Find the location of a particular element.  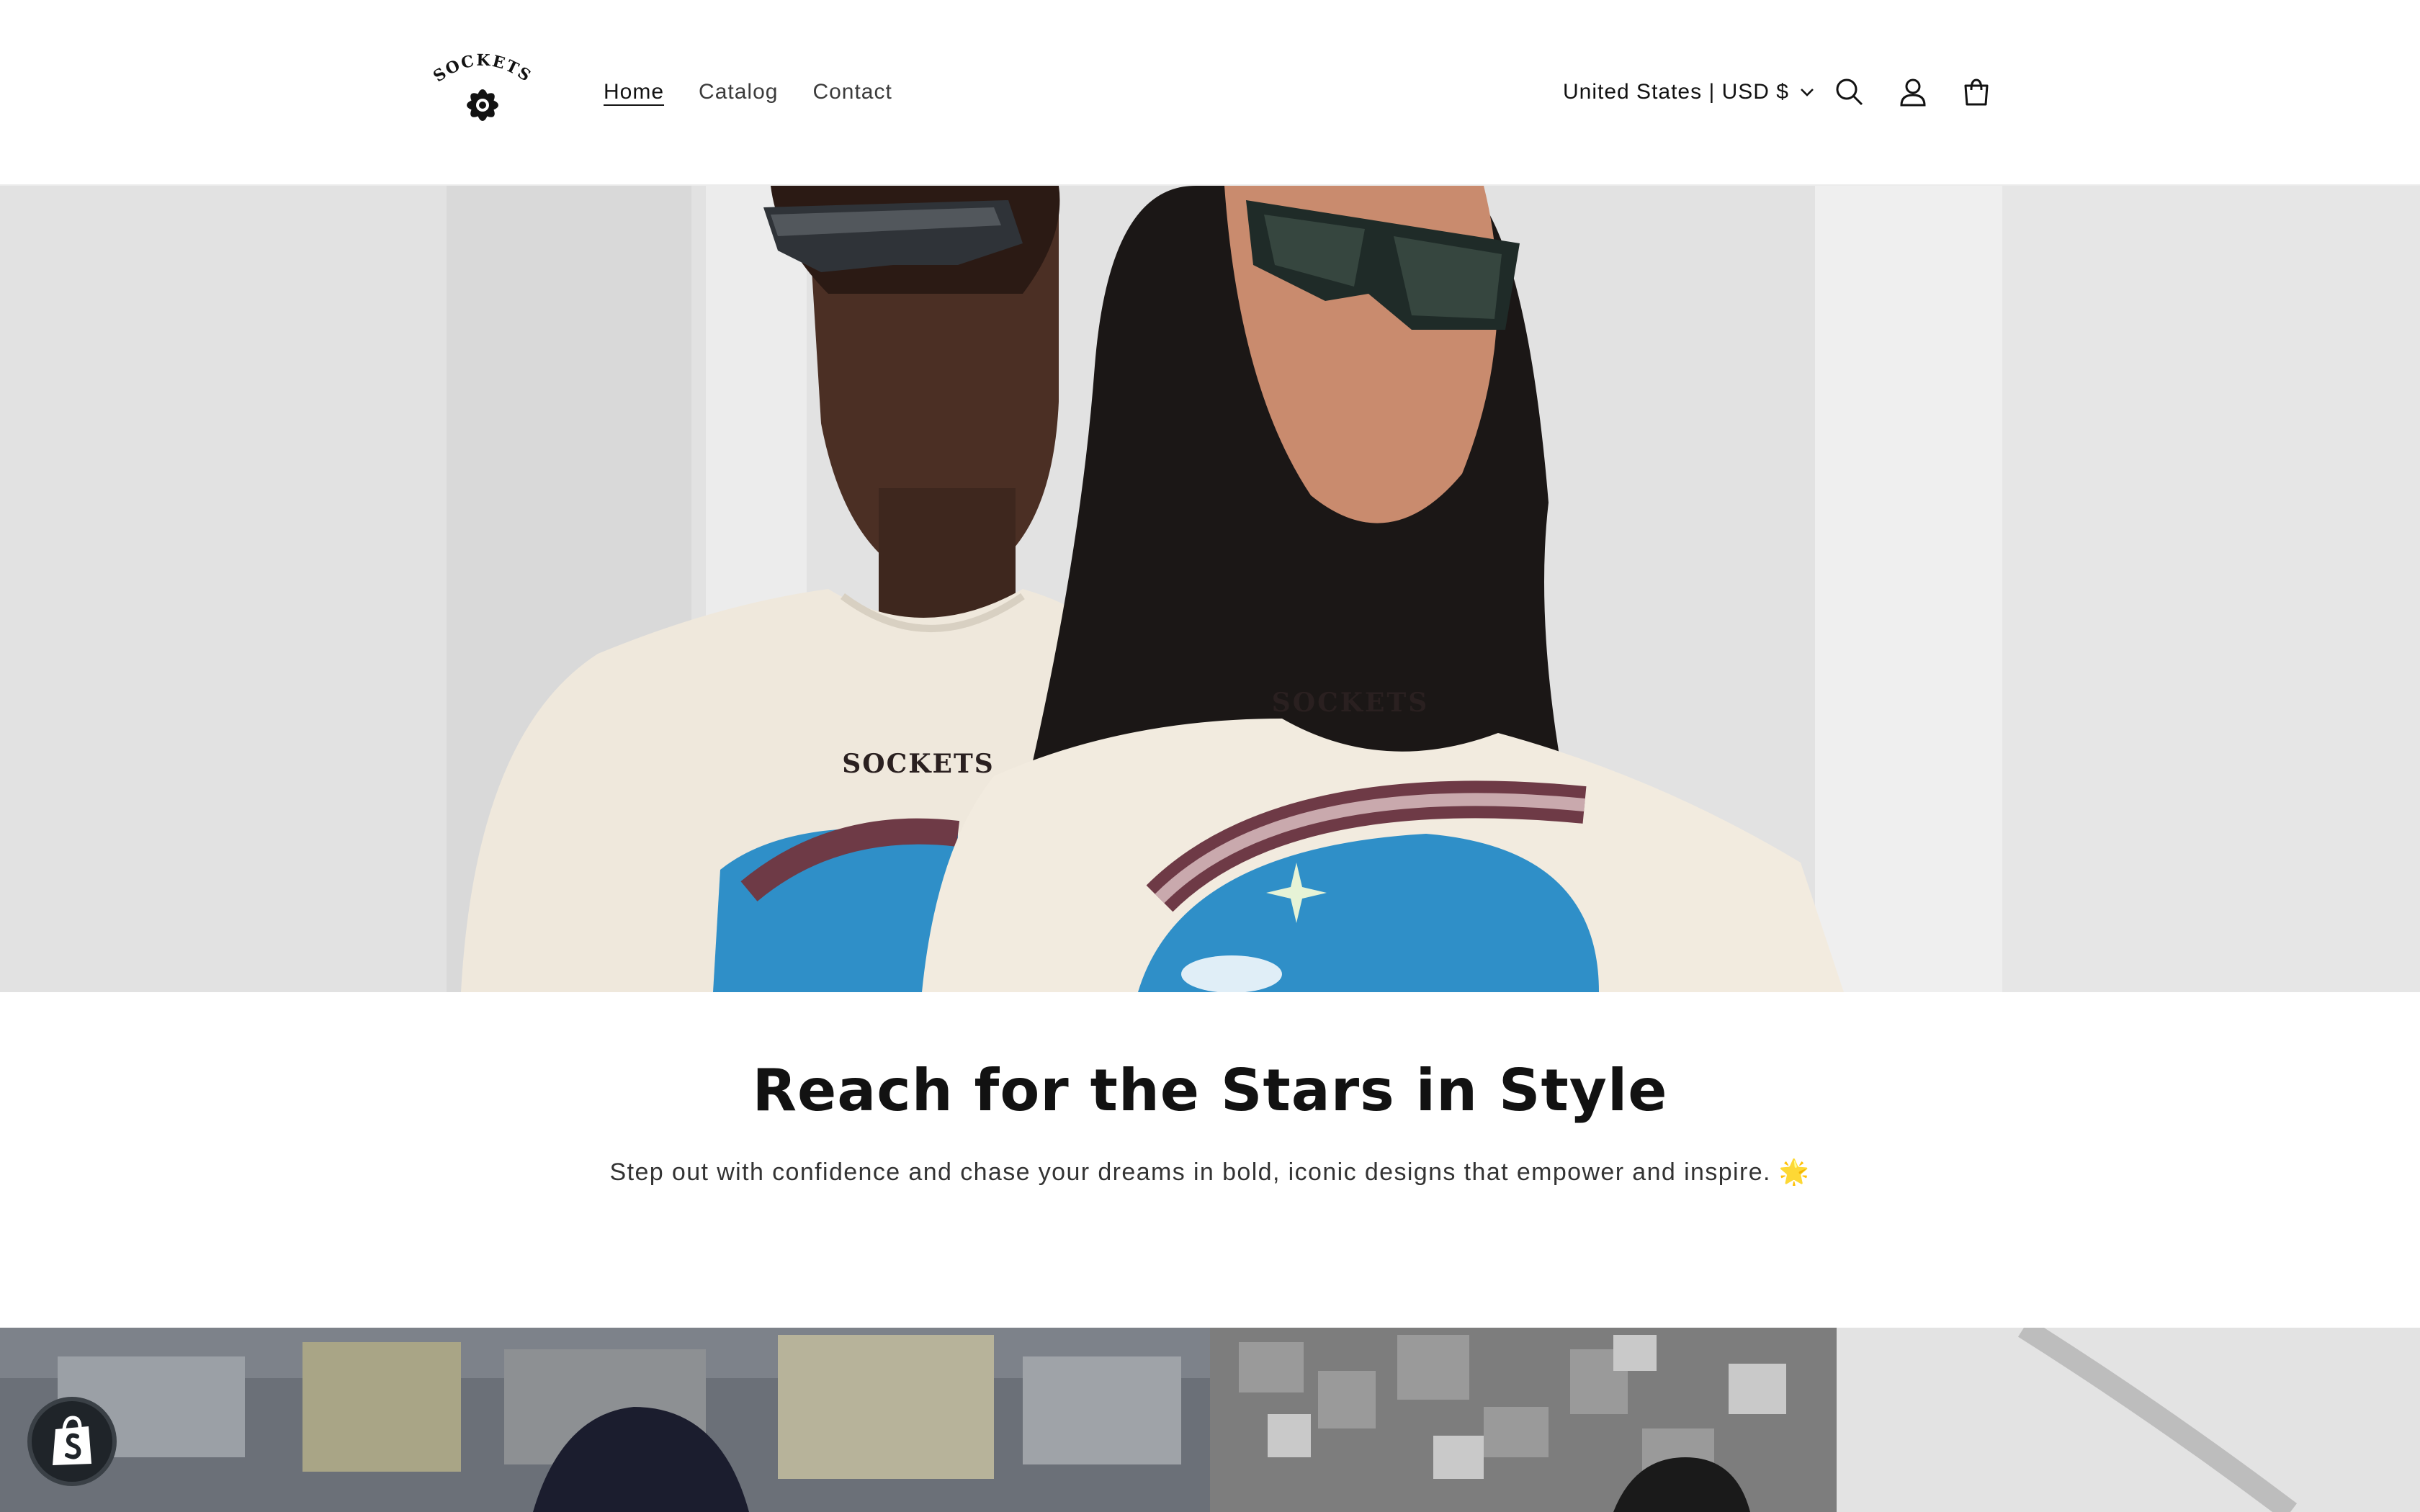

search-button is located at coordinates (1850, 92).